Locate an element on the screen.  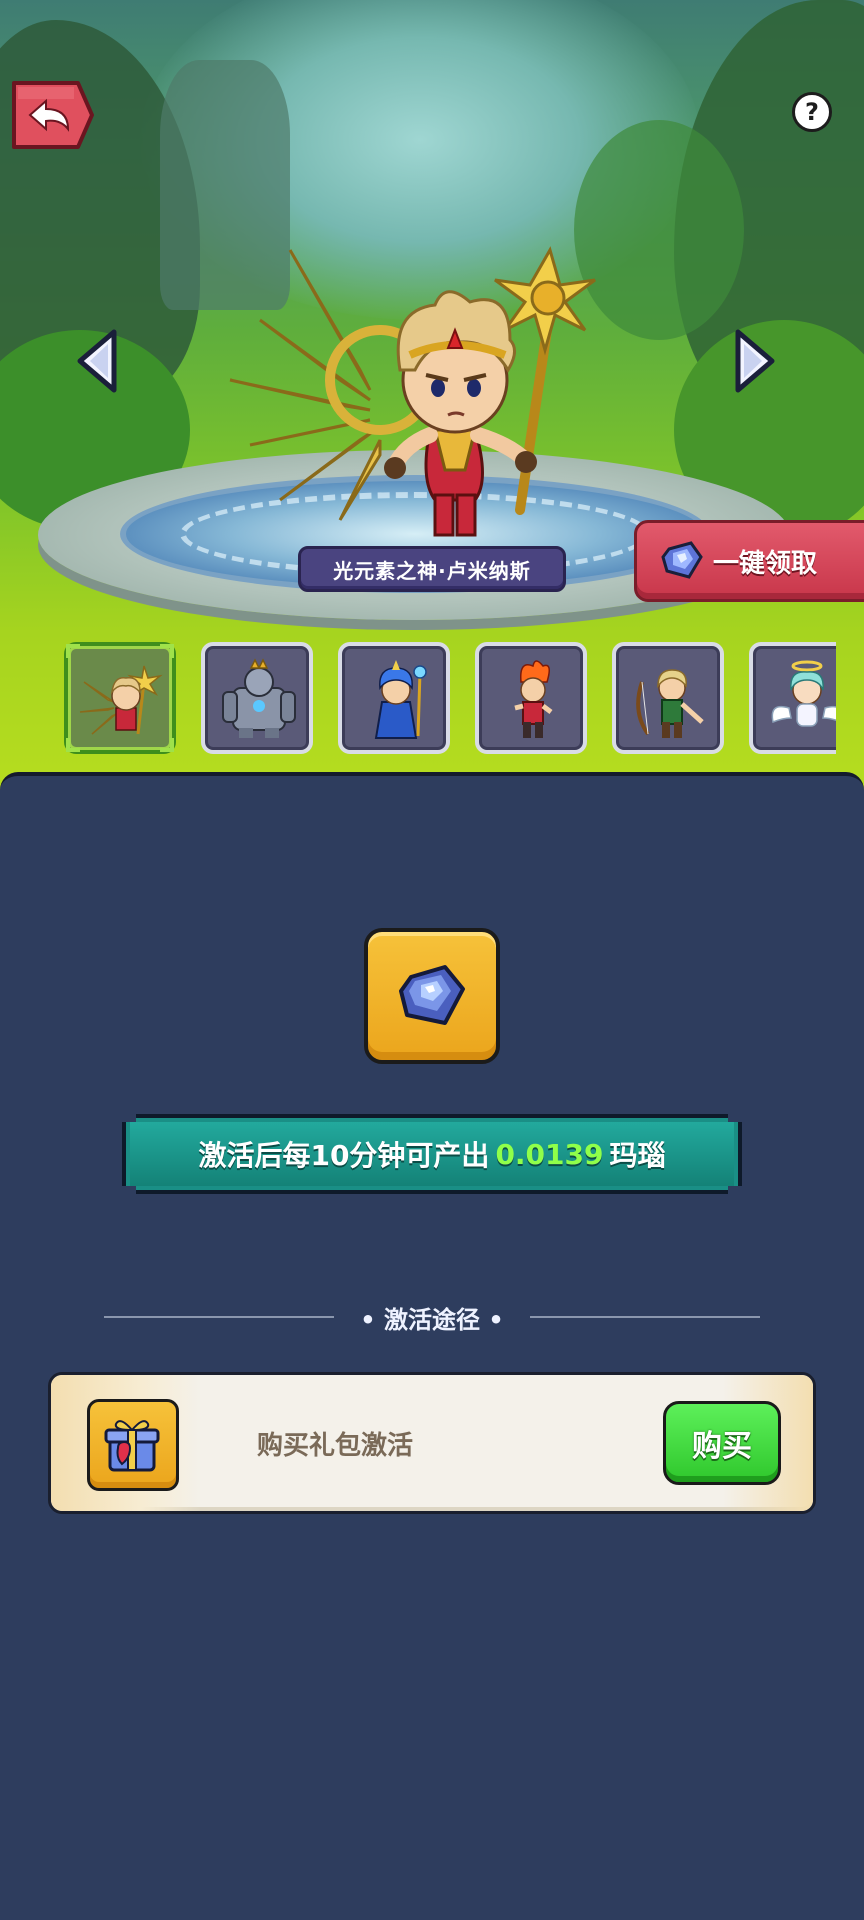
hero-thumbnail-list is located at coordinates (449, 699).